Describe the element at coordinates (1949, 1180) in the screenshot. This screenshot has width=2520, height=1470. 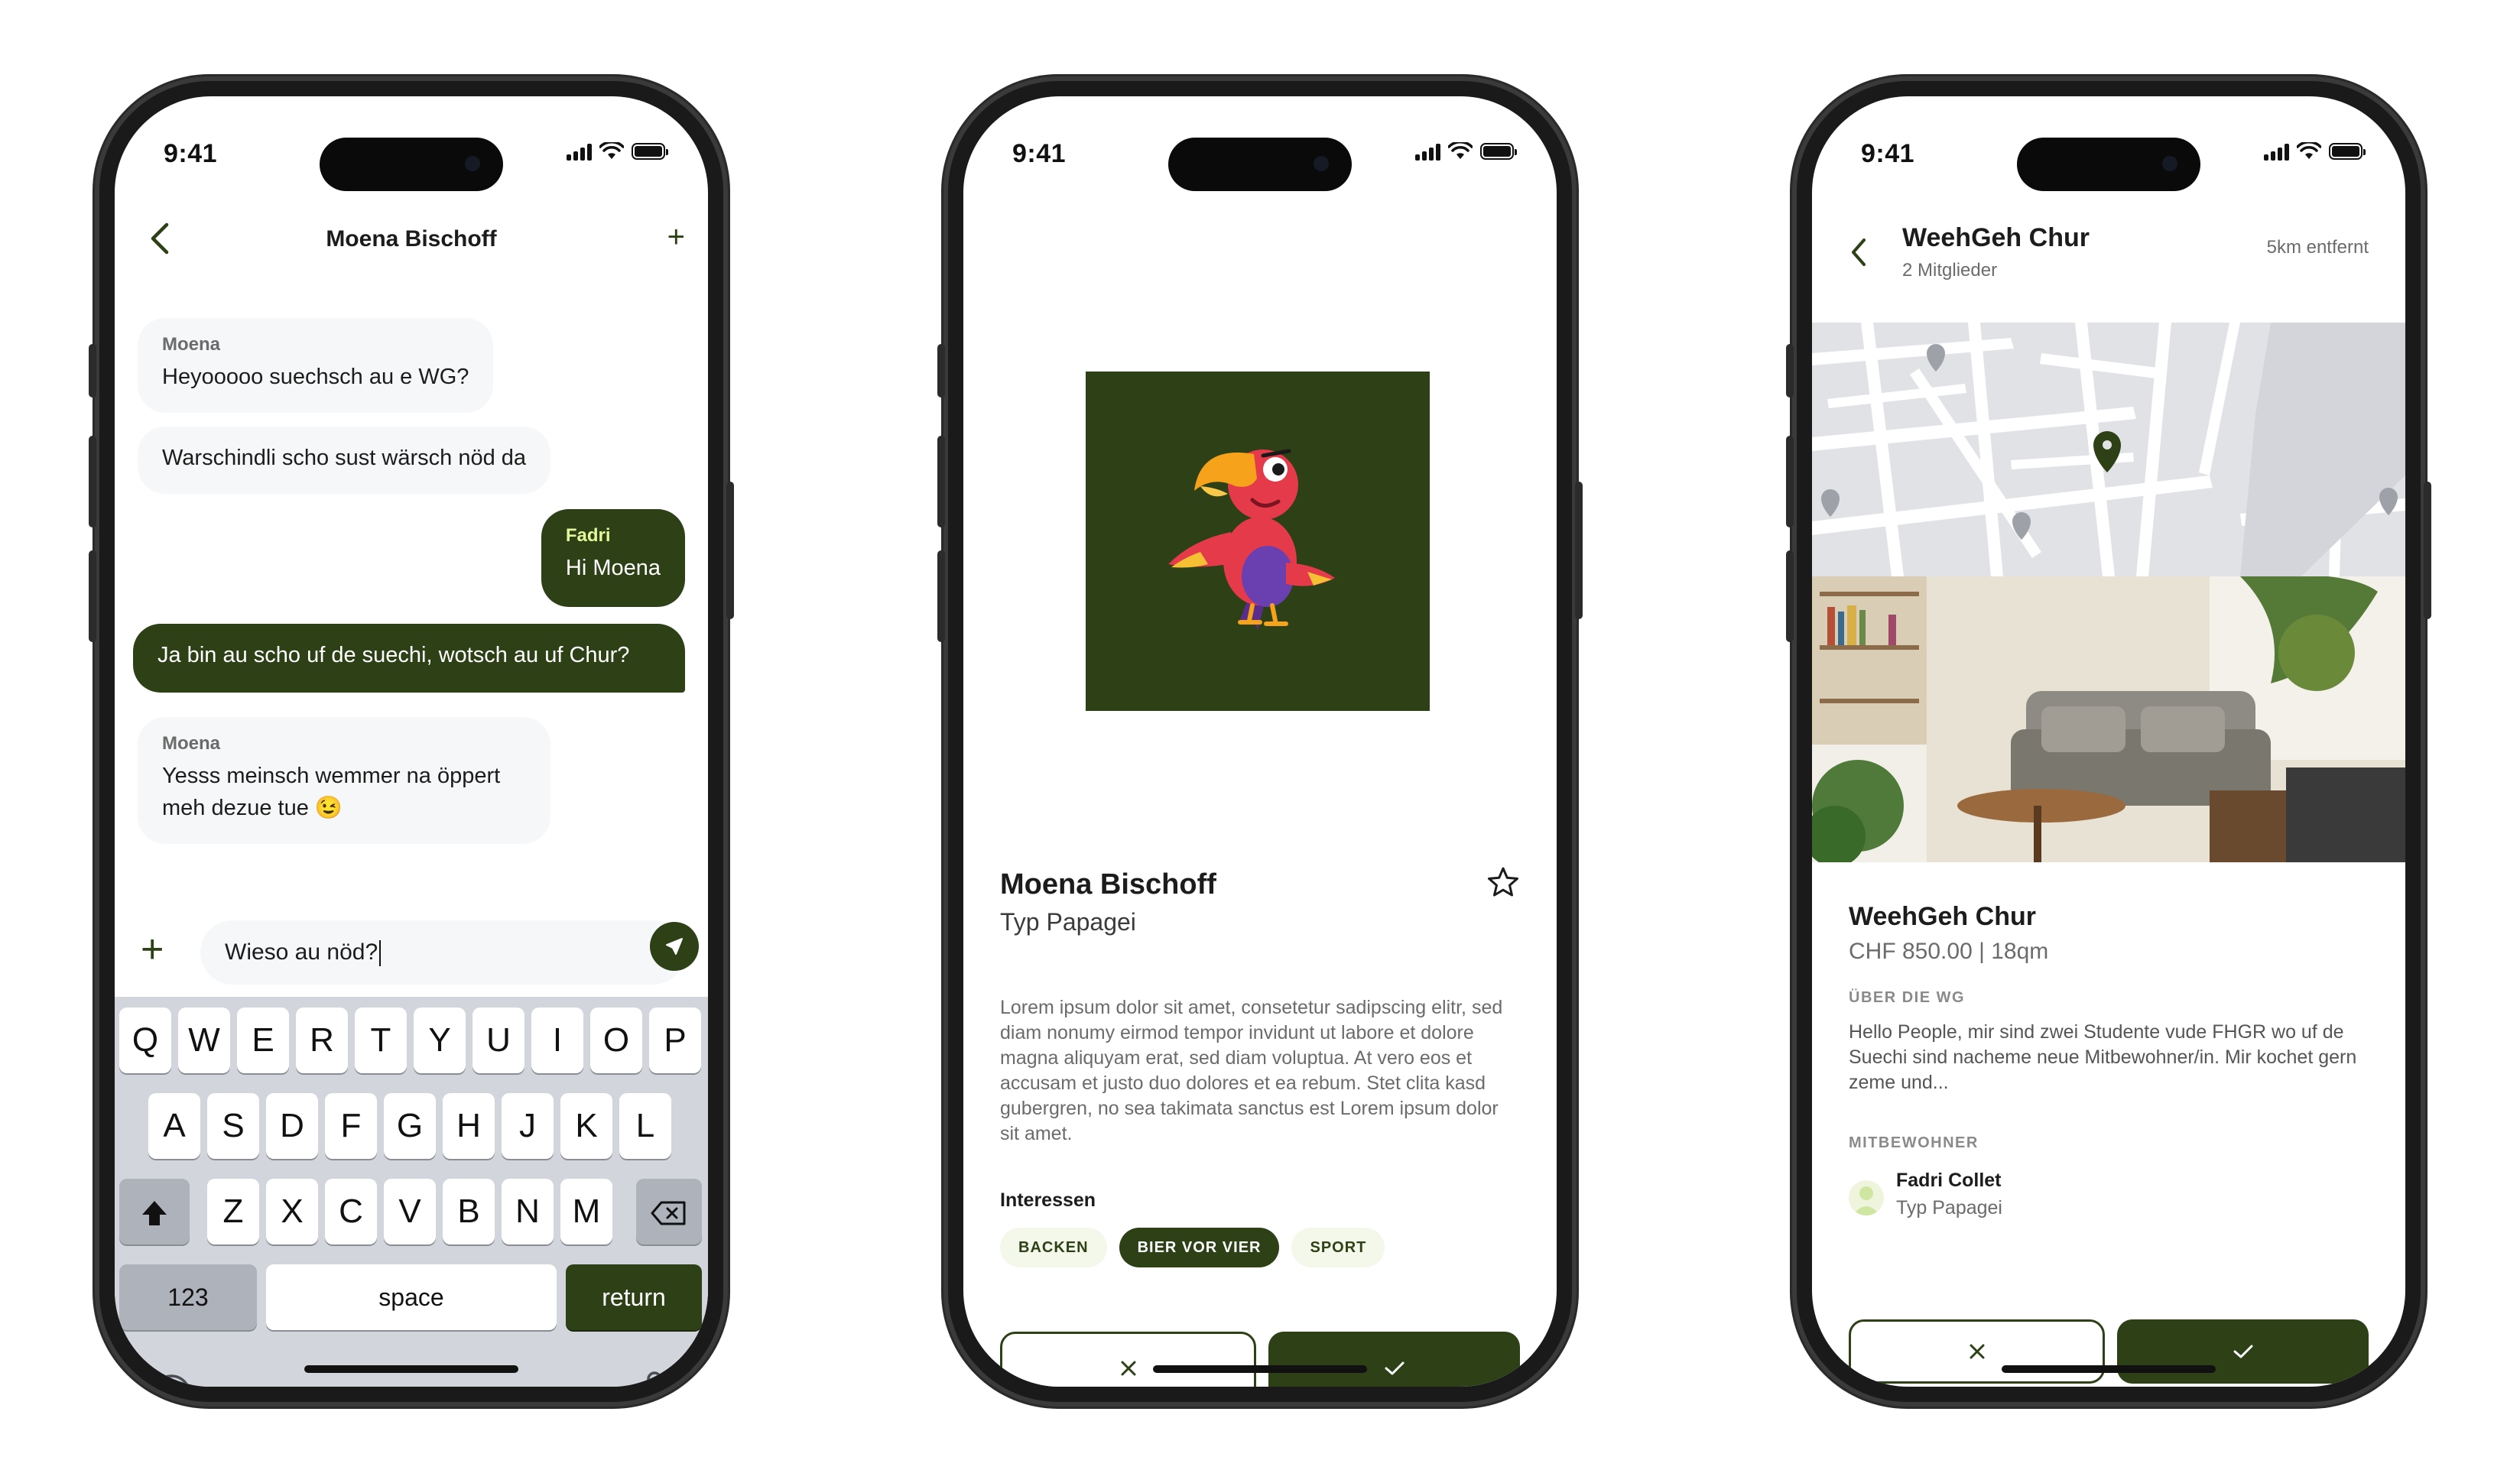
I see `roommate-name: Fadri Collet` at that location.